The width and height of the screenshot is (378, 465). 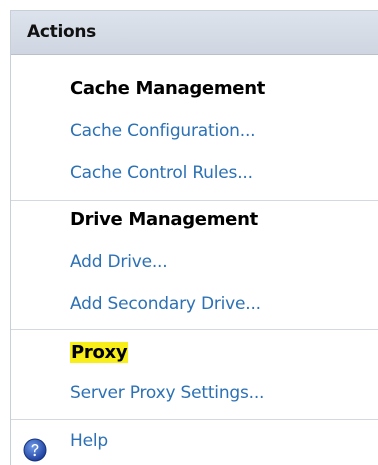 I want to click on section-title-proxy: Proxy, so click(x=99, y=352).